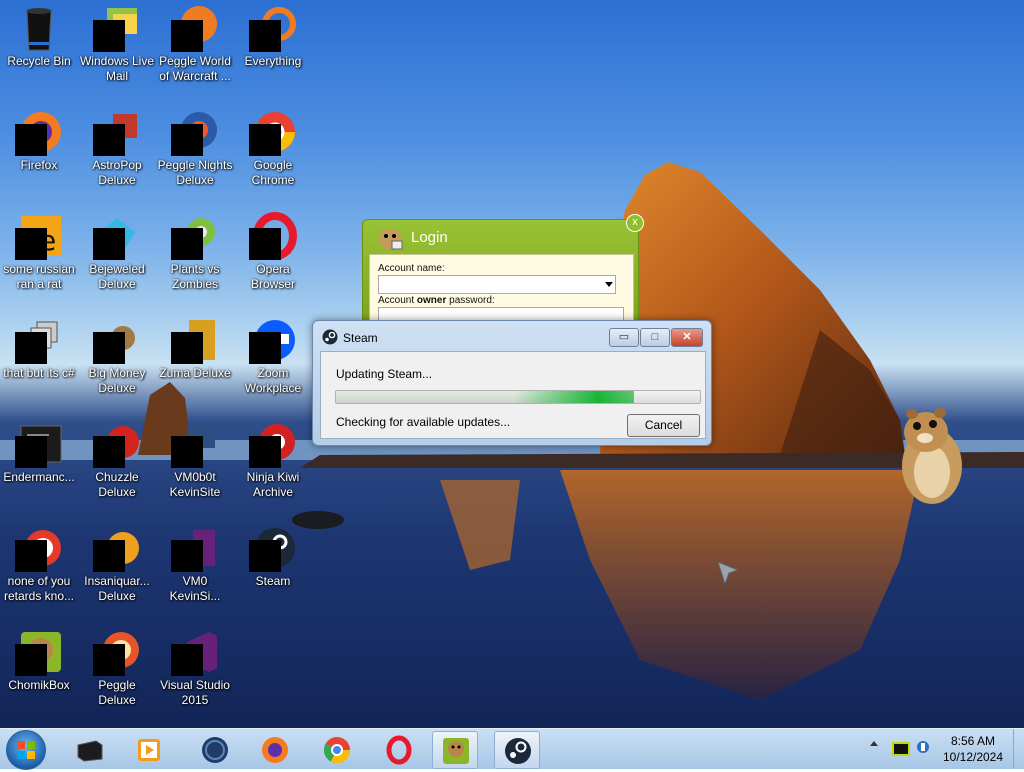 This screenshot has width=1024, height=772. What do you see at coordinates (273, 380) in the screenshot?
I see `icon-label: Zoom Workplace` at bounding box center [273, 380].